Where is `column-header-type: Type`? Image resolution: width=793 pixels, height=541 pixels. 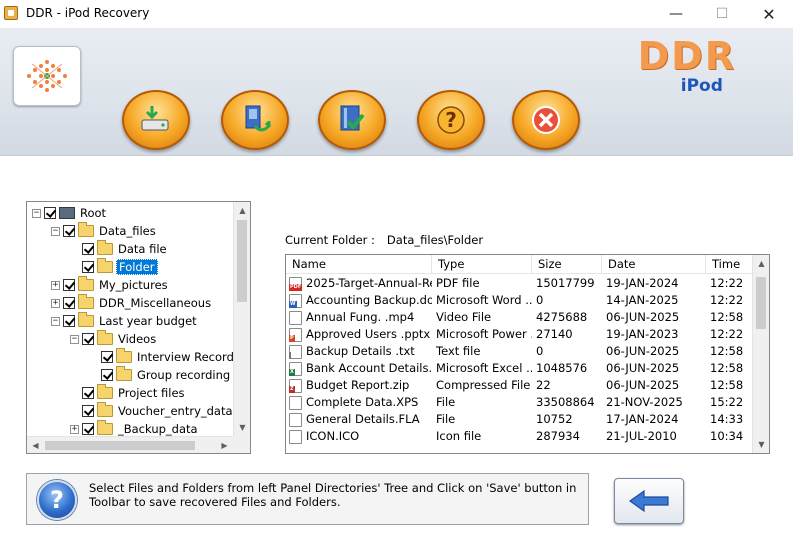 column-header-type: Type is located at coordinates (482, 264).